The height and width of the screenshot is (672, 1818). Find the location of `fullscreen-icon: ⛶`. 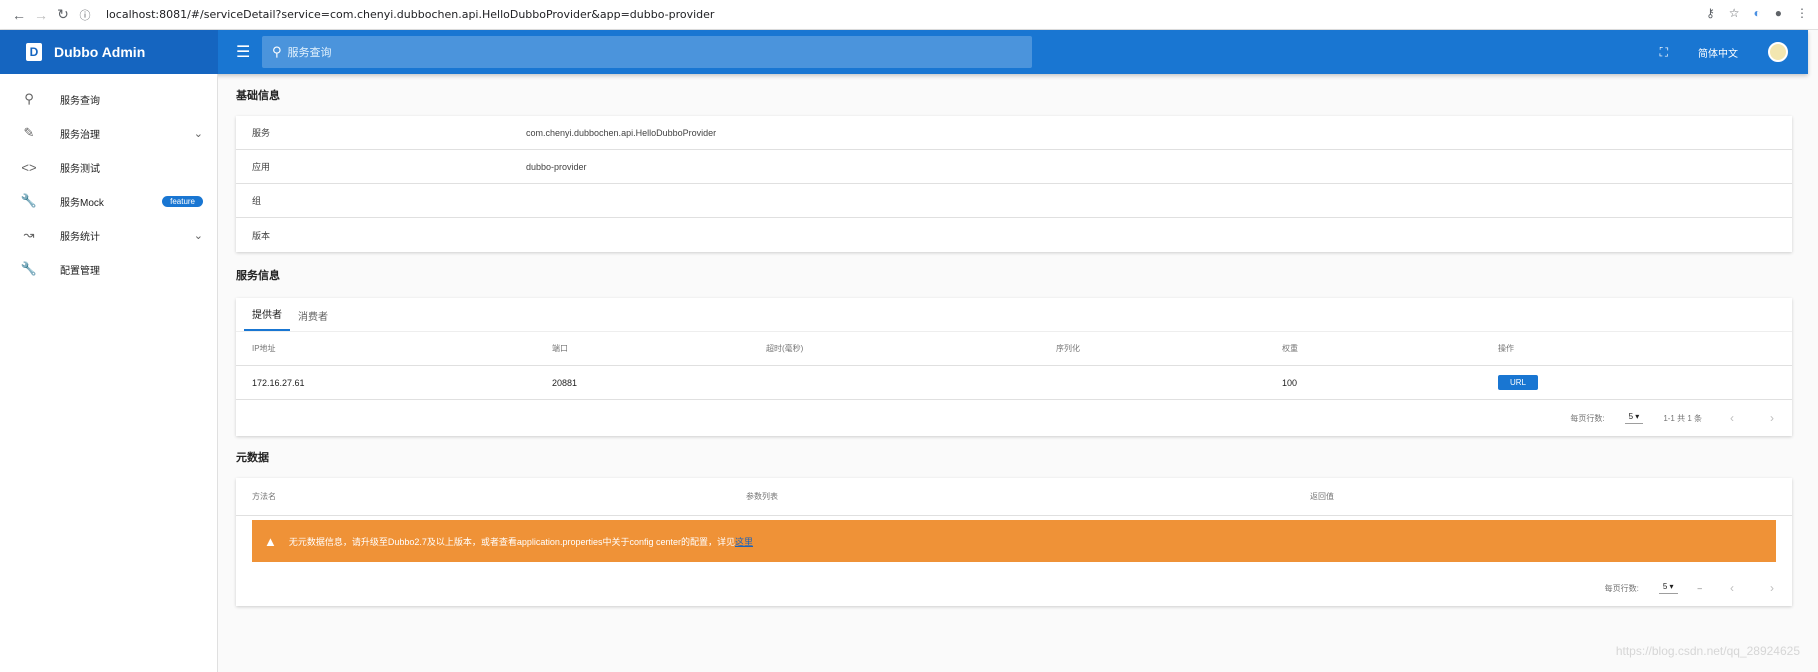

fullscreen-icon: ⛶ is located at coordinates (1664, 52).